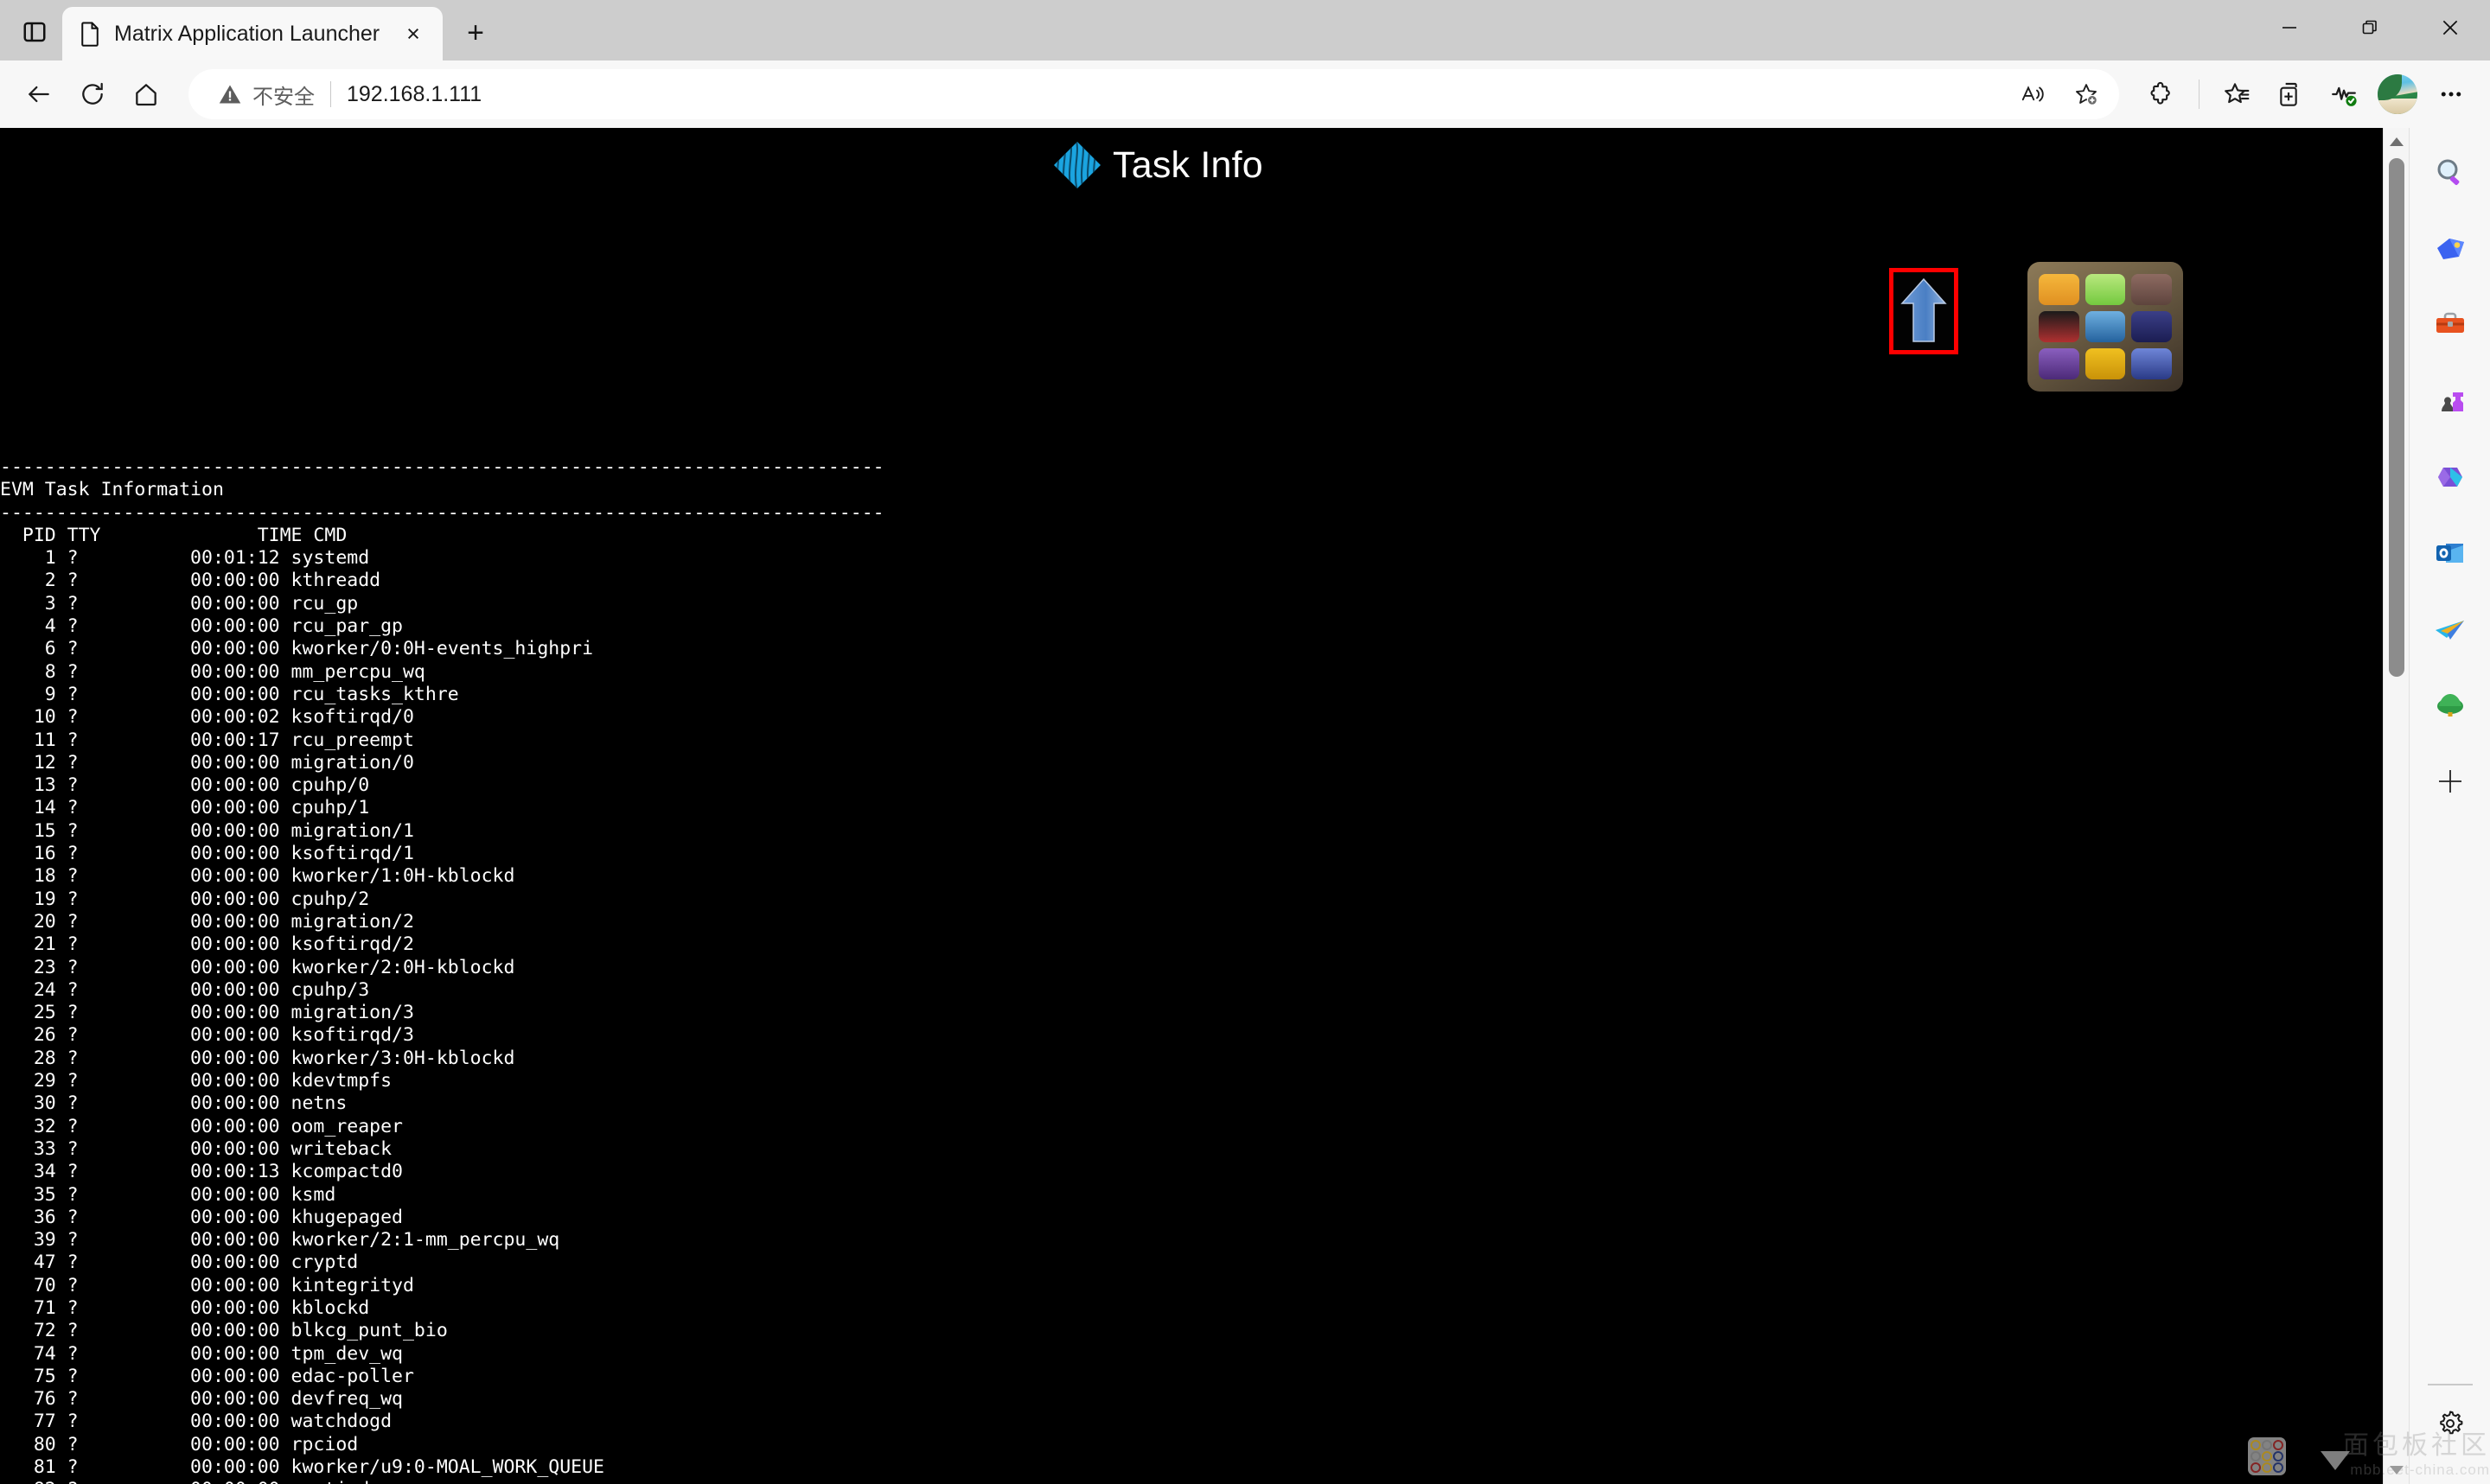 This screenshot has height=1484, width=2490. What do you see at coordinates (2450, 630) in the screenshot?
I see `paper-plane-icon` at bounding box center [2450, 630].